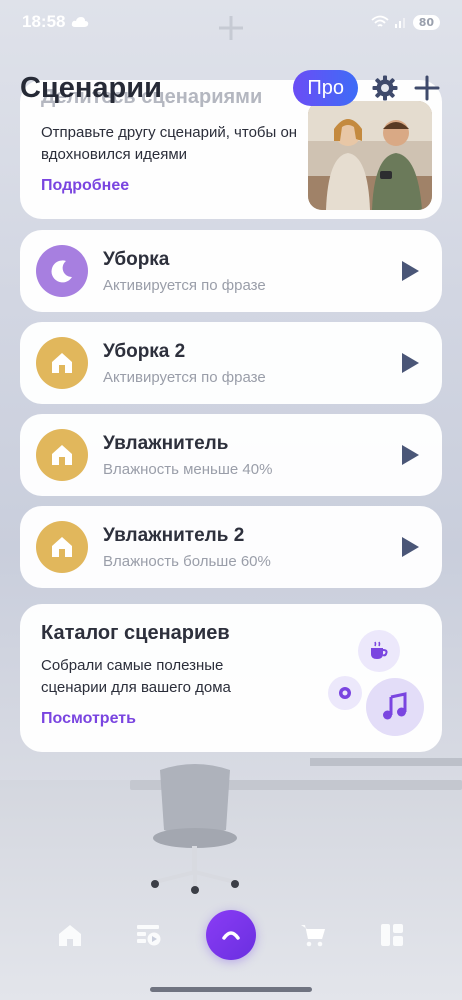 The width and height of the screenshot is (462, 1000). I want to click on bulb-bubble, so click(345, 693).